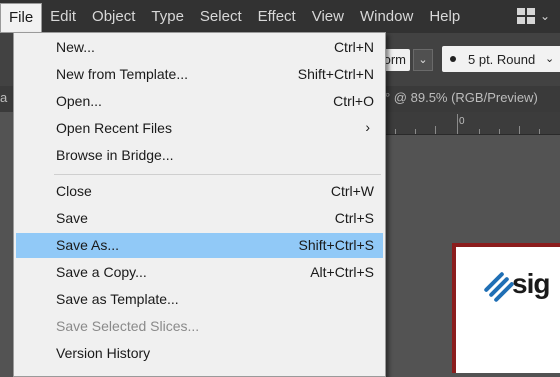 Image resolution: width=560 pixels, height=377 pixels. What do you see at coordinates (199, 101) in the screenshot?
I see `menu-item-open: Open... Ctrl+O` at bounding box center [199, 101].